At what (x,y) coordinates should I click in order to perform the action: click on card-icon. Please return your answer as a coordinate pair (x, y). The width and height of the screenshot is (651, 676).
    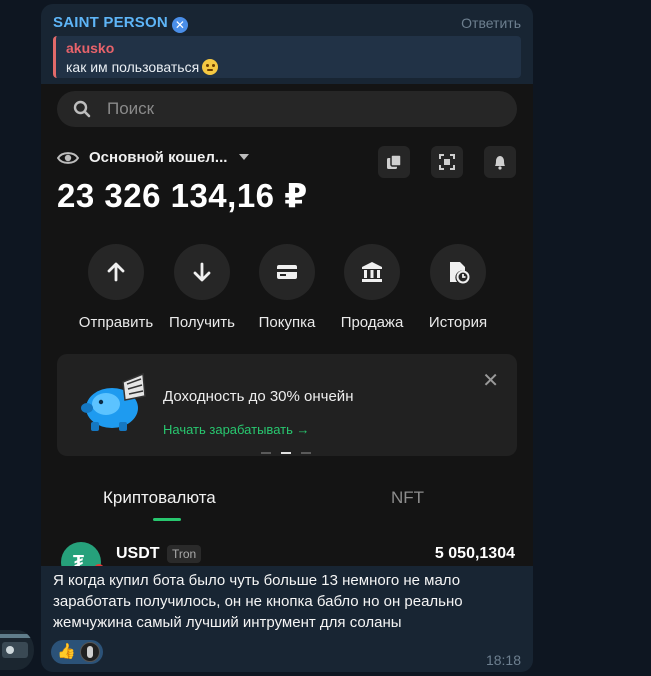
    Looking at the image, I should click on (287, 272).